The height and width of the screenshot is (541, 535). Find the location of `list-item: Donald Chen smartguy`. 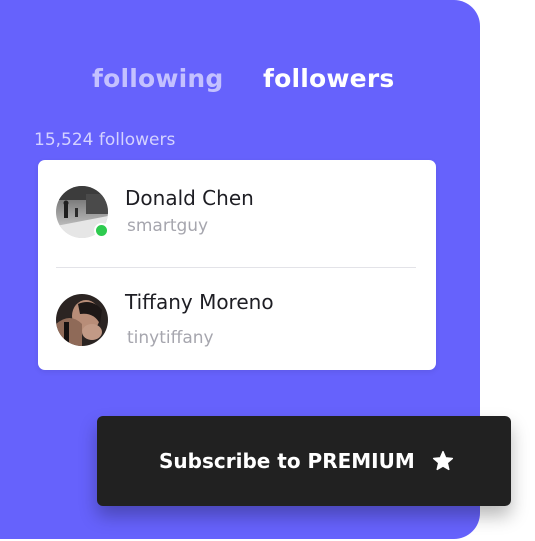

list-item: Donald Chen smartguy is located at coordinates (237, 212).